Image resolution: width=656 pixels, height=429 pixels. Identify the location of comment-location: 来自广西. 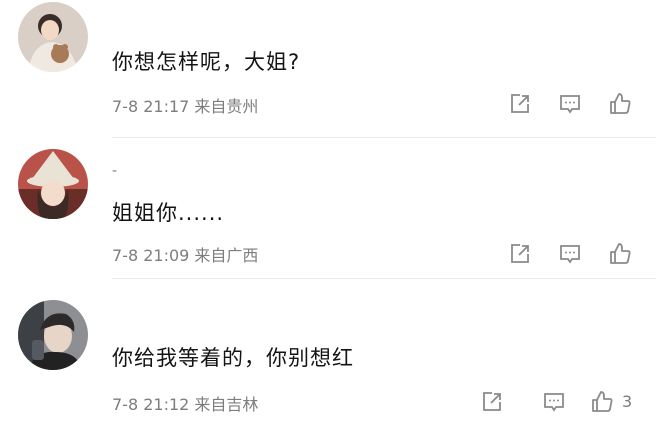
(226, 255).